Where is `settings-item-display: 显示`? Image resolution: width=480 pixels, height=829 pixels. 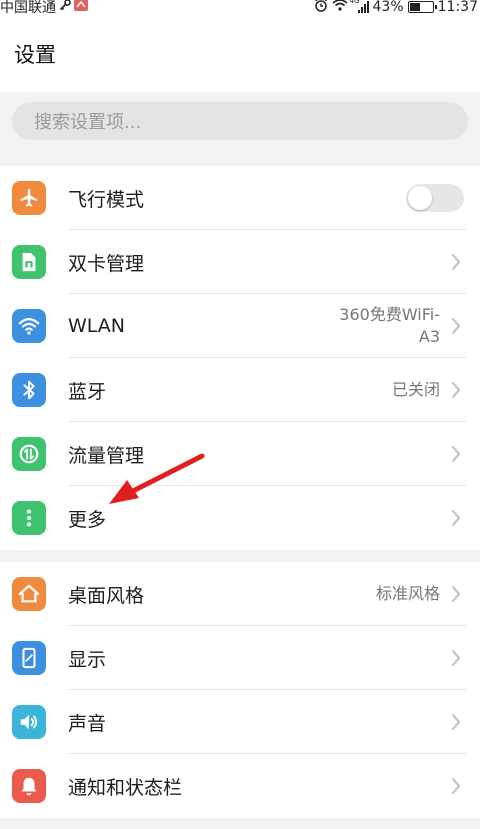 settings-item-display: 显示 is located at coordinates (240, 658).